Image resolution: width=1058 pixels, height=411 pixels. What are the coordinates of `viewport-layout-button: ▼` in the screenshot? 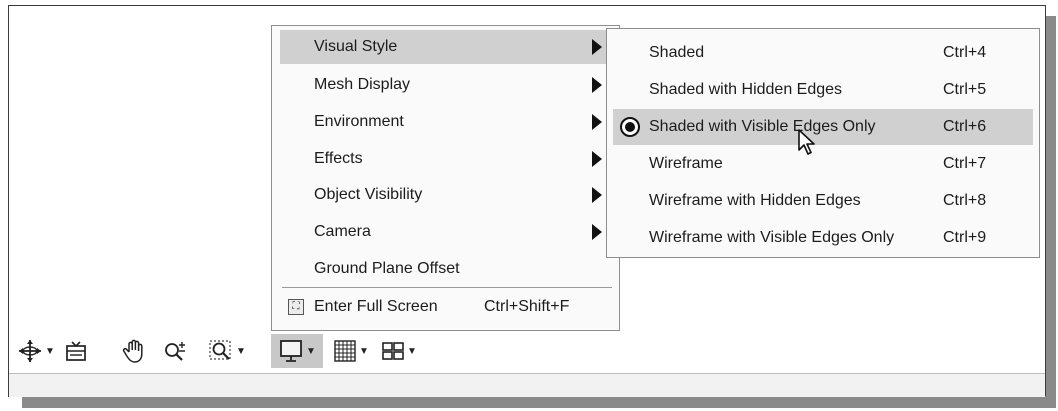 It's located at (399, 351).